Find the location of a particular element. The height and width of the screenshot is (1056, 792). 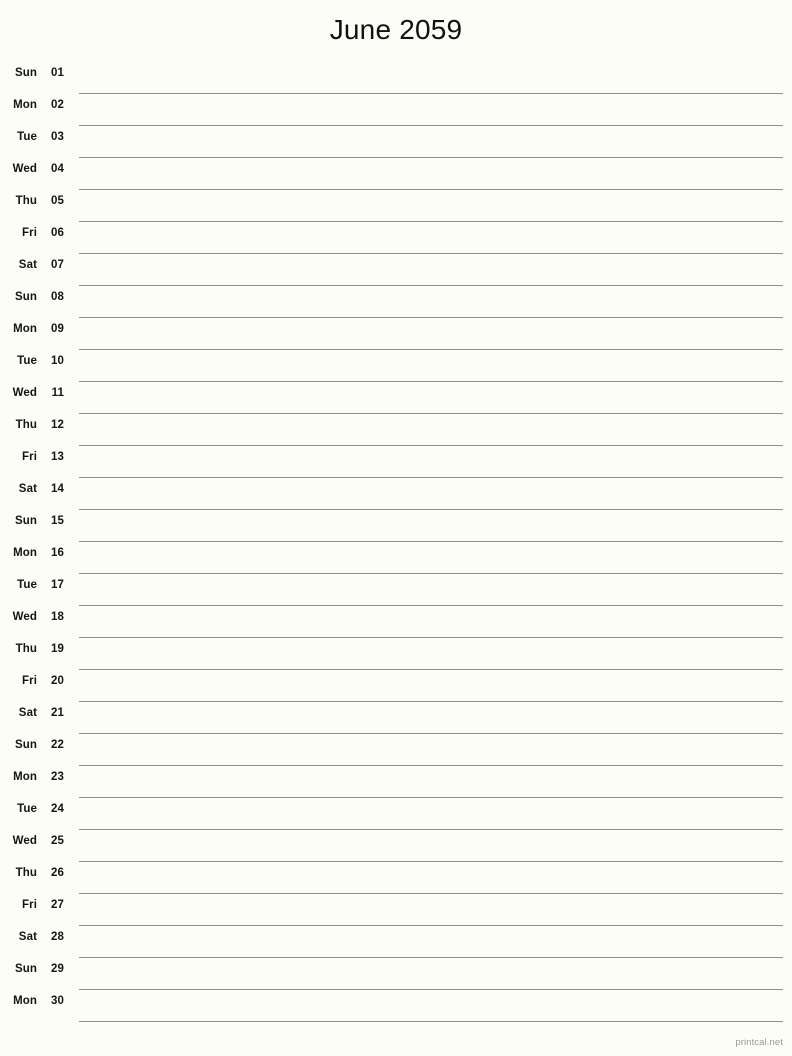

day-row: Mon 02 is located at coordinates (396, 110).